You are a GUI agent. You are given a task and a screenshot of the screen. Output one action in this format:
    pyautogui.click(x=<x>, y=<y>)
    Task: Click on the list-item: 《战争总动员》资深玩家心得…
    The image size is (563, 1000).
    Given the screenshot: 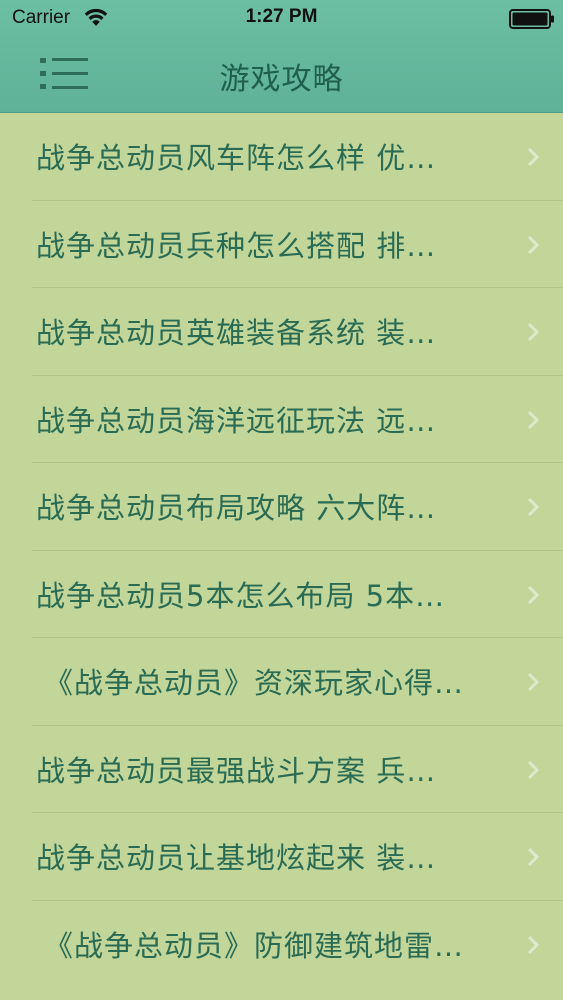 What is the action you would take?
    pyautogui.click(x=297, y=682)
    